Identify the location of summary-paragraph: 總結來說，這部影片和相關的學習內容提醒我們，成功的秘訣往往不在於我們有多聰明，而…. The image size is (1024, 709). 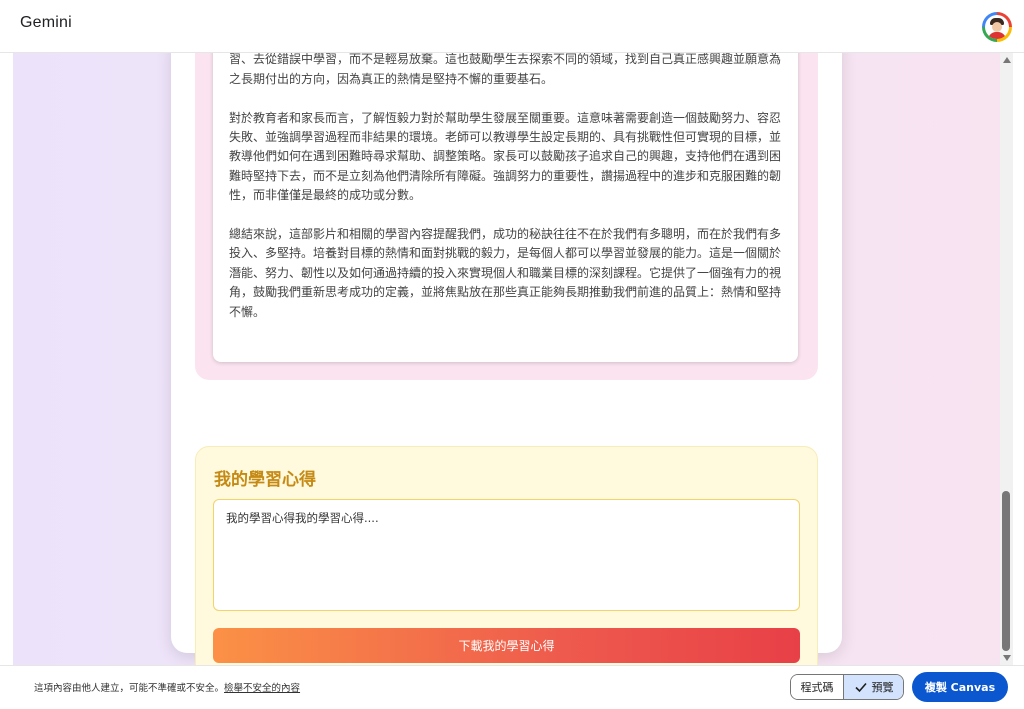
(505, 273).